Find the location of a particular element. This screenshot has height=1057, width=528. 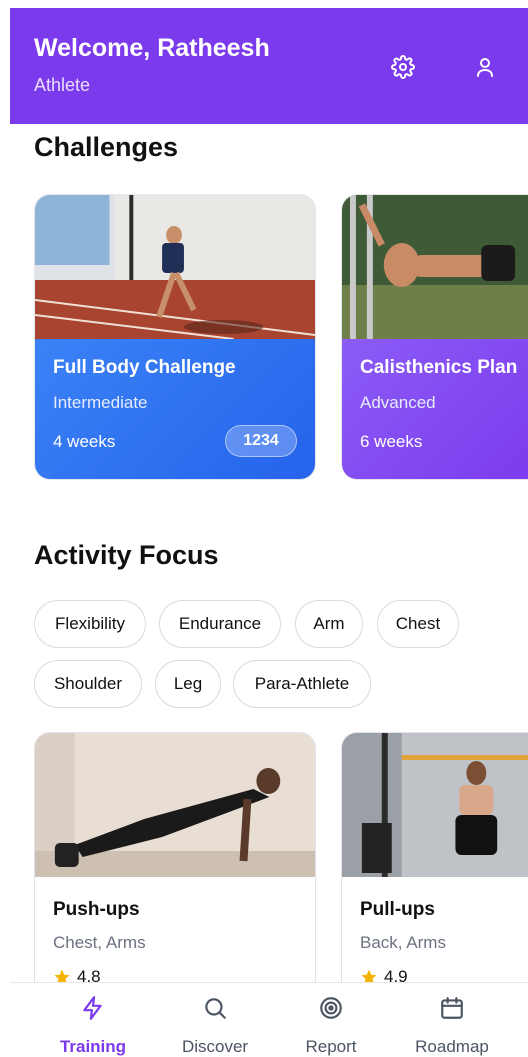

challenge-card-calisthenics: Calisthenics Plan Advanced 6 weeks is located at coordinates (434, 337).